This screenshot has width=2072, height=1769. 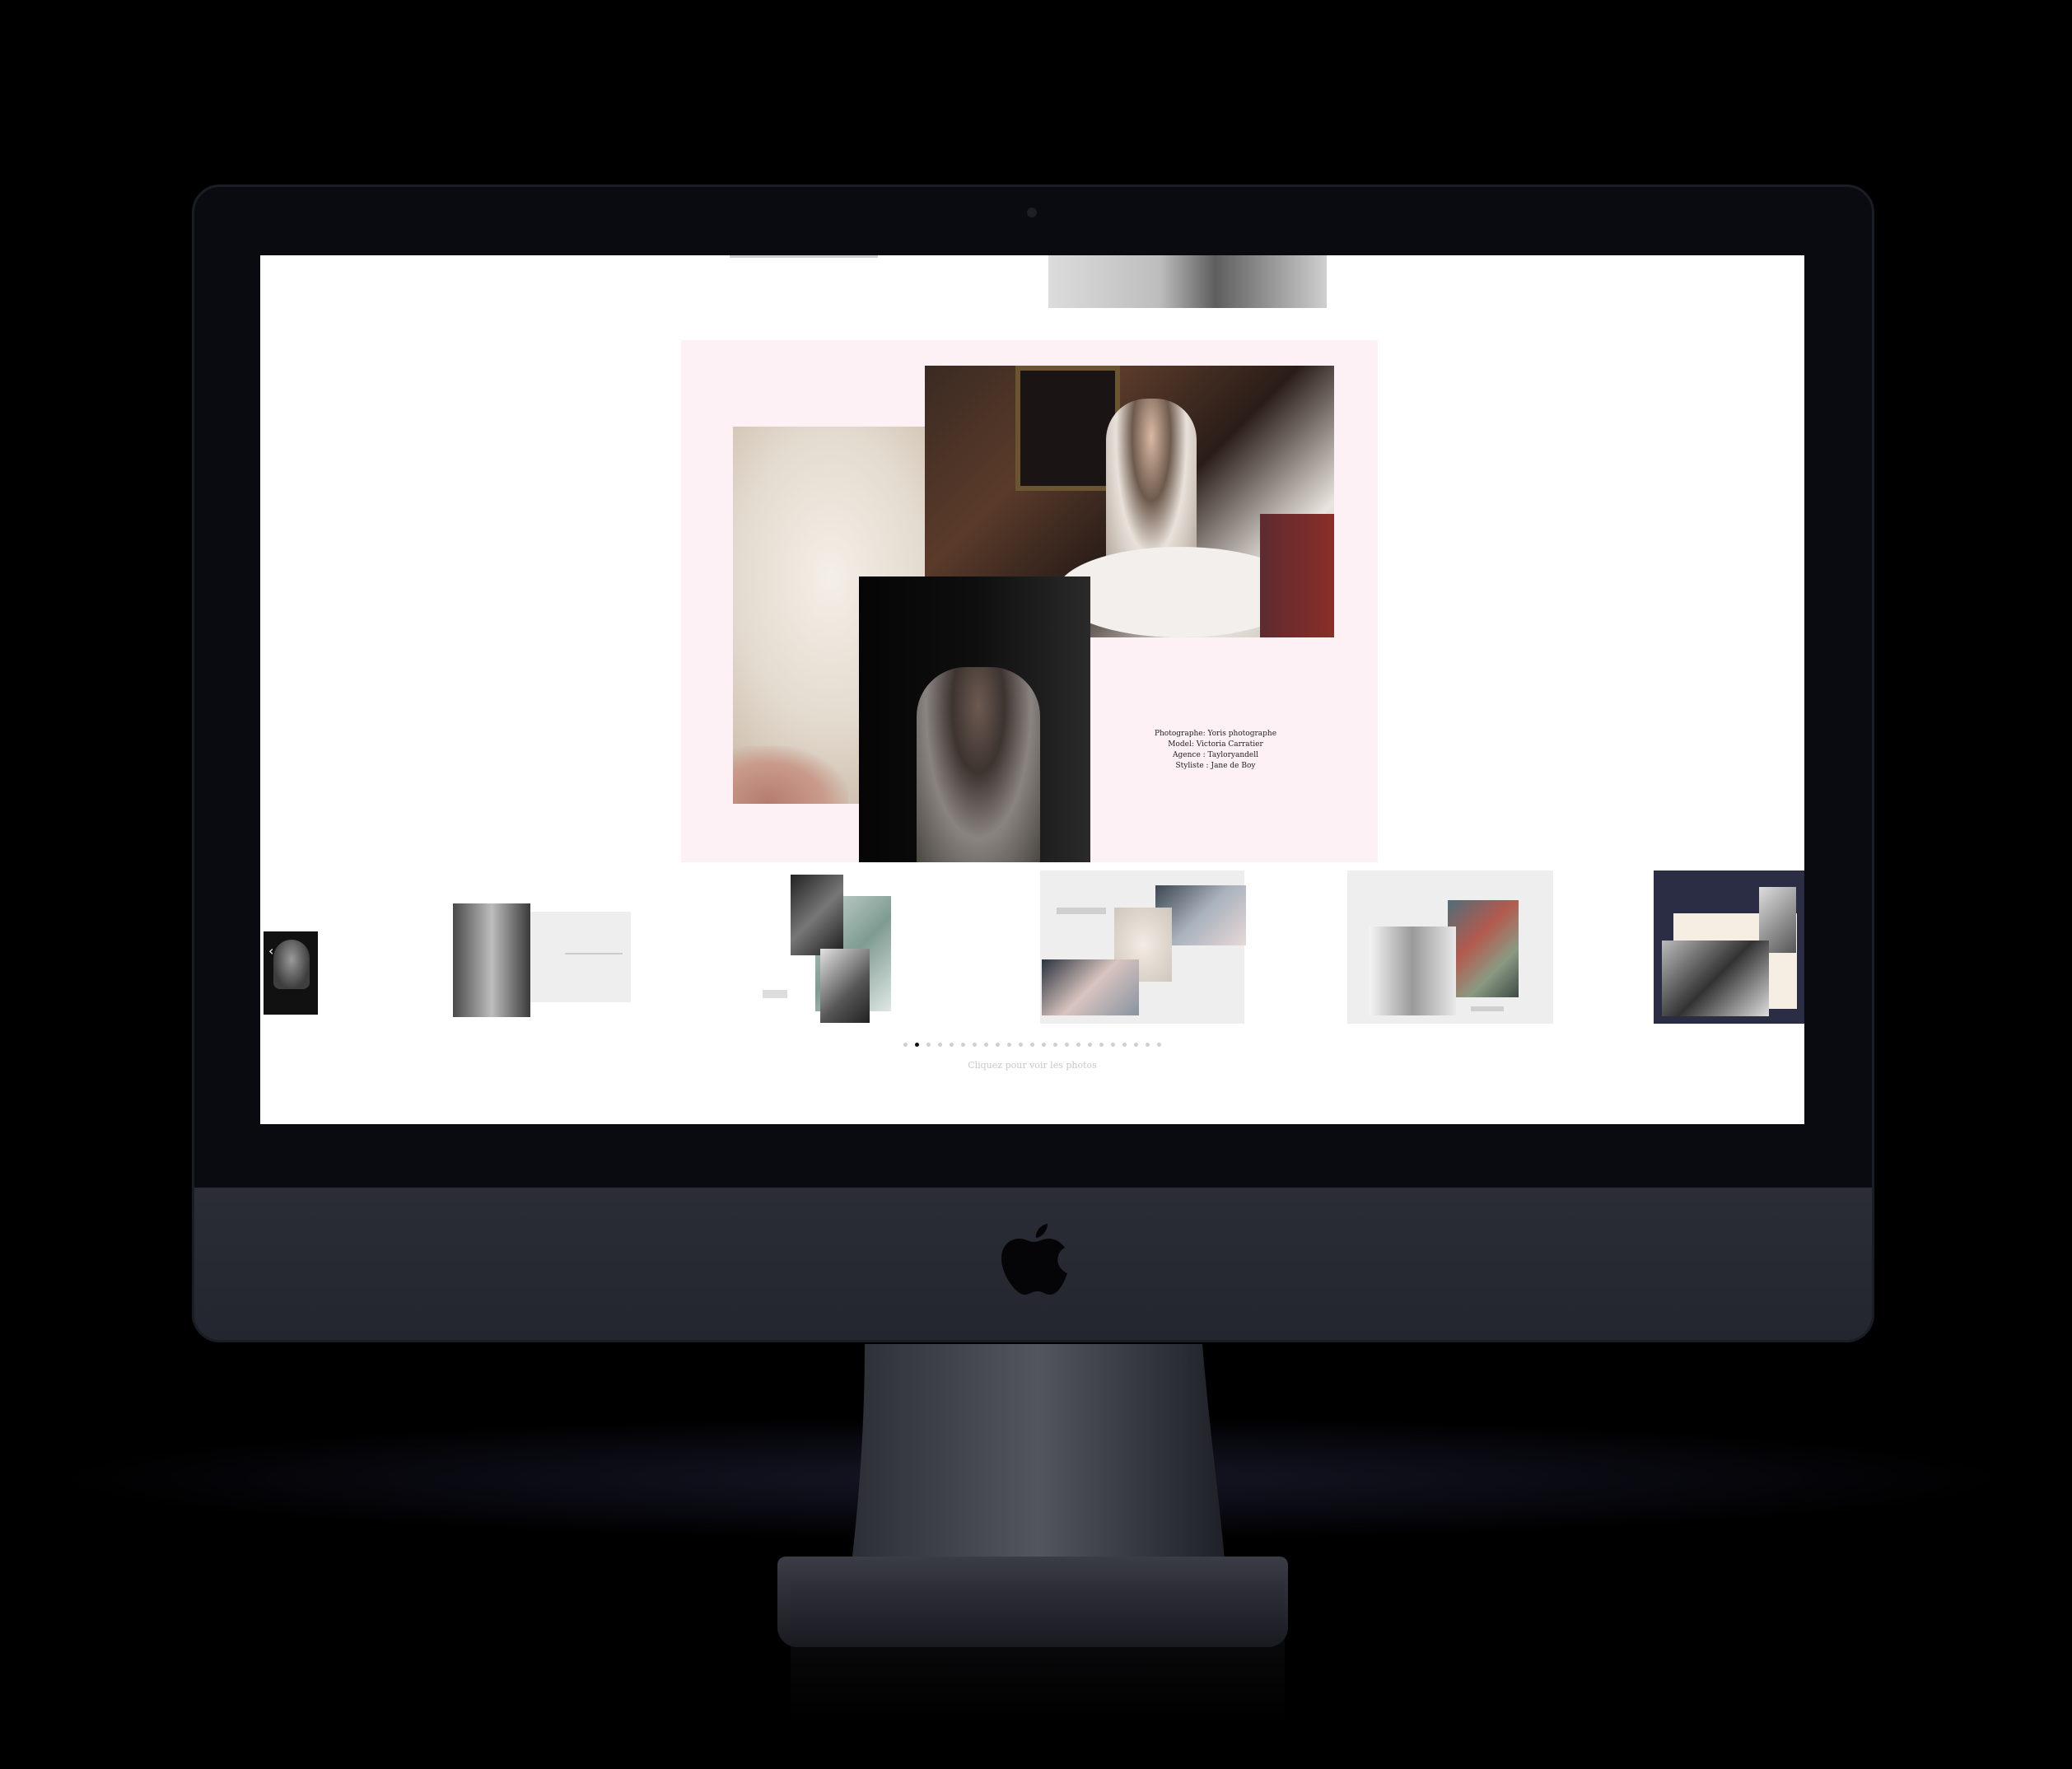 I want to click on thumb-bg, so click(x=577, y=957).